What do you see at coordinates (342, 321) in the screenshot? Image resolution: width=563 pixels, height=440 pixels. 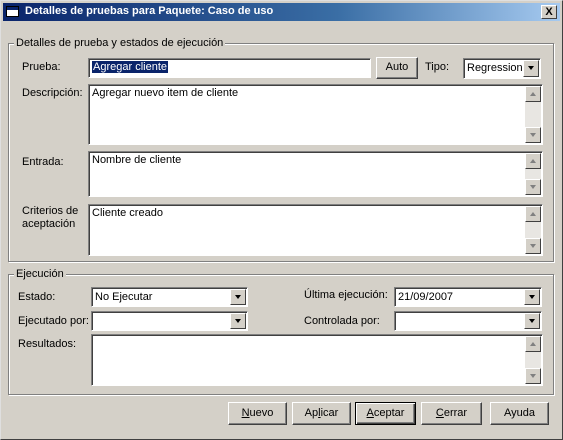 I see `controlada-por-label: Controlada por:` at bounding box center [342, 321].